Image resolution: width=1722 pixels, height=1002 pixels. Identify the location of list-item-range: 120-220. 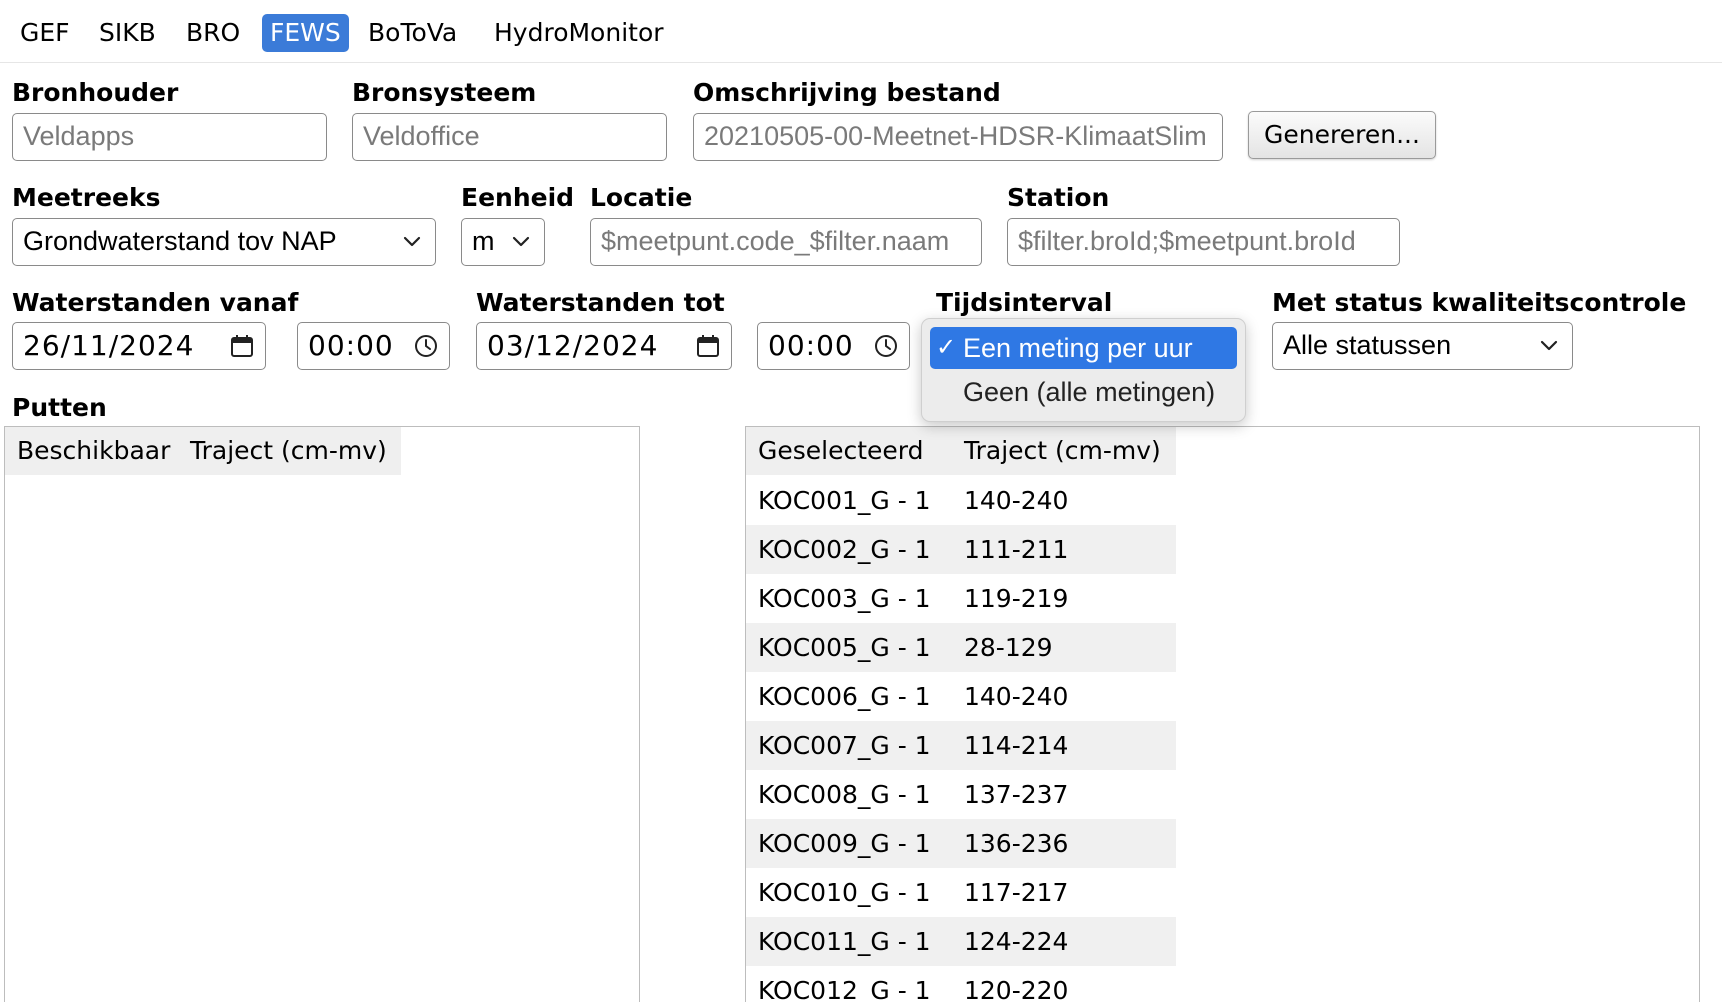
(1016, 989).